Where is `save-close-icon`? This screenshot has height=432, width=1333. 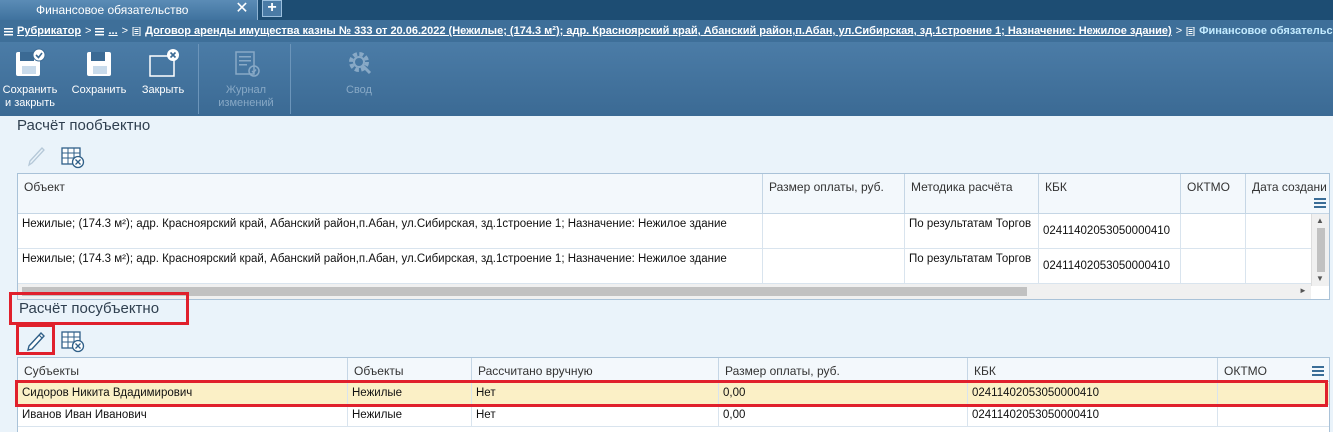 save-close-icon is located at coordinates (31, 62).